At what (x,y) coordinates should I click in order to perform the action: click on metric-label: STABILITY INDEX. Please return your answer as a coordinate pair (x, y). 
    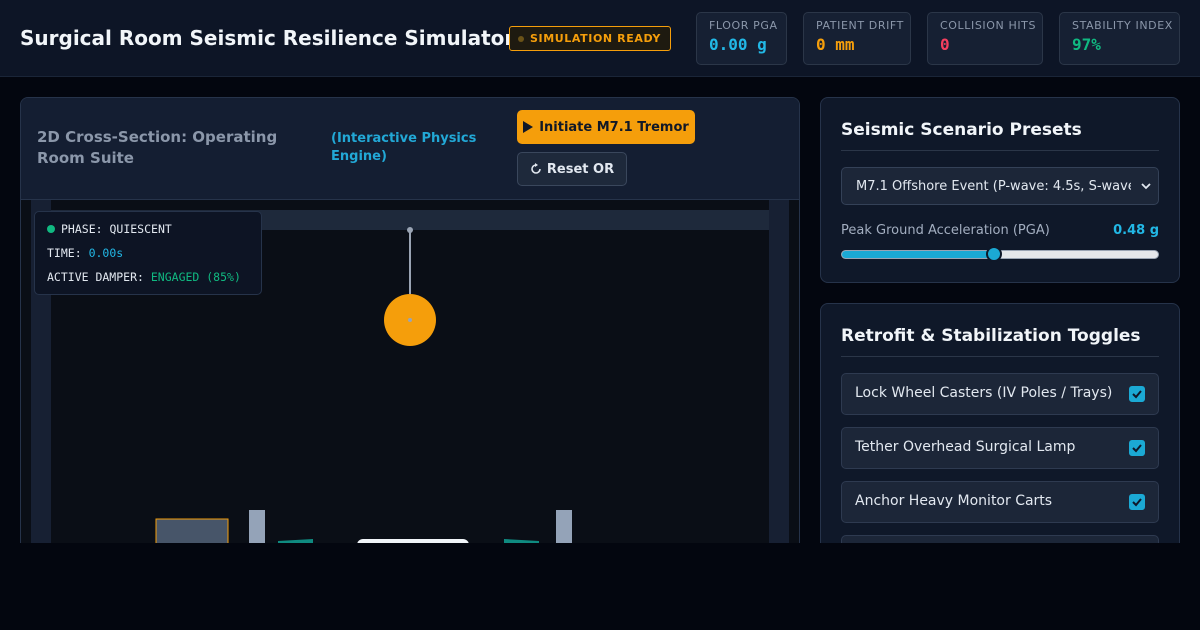
    Looking at the image, I should click on (1122, 25).